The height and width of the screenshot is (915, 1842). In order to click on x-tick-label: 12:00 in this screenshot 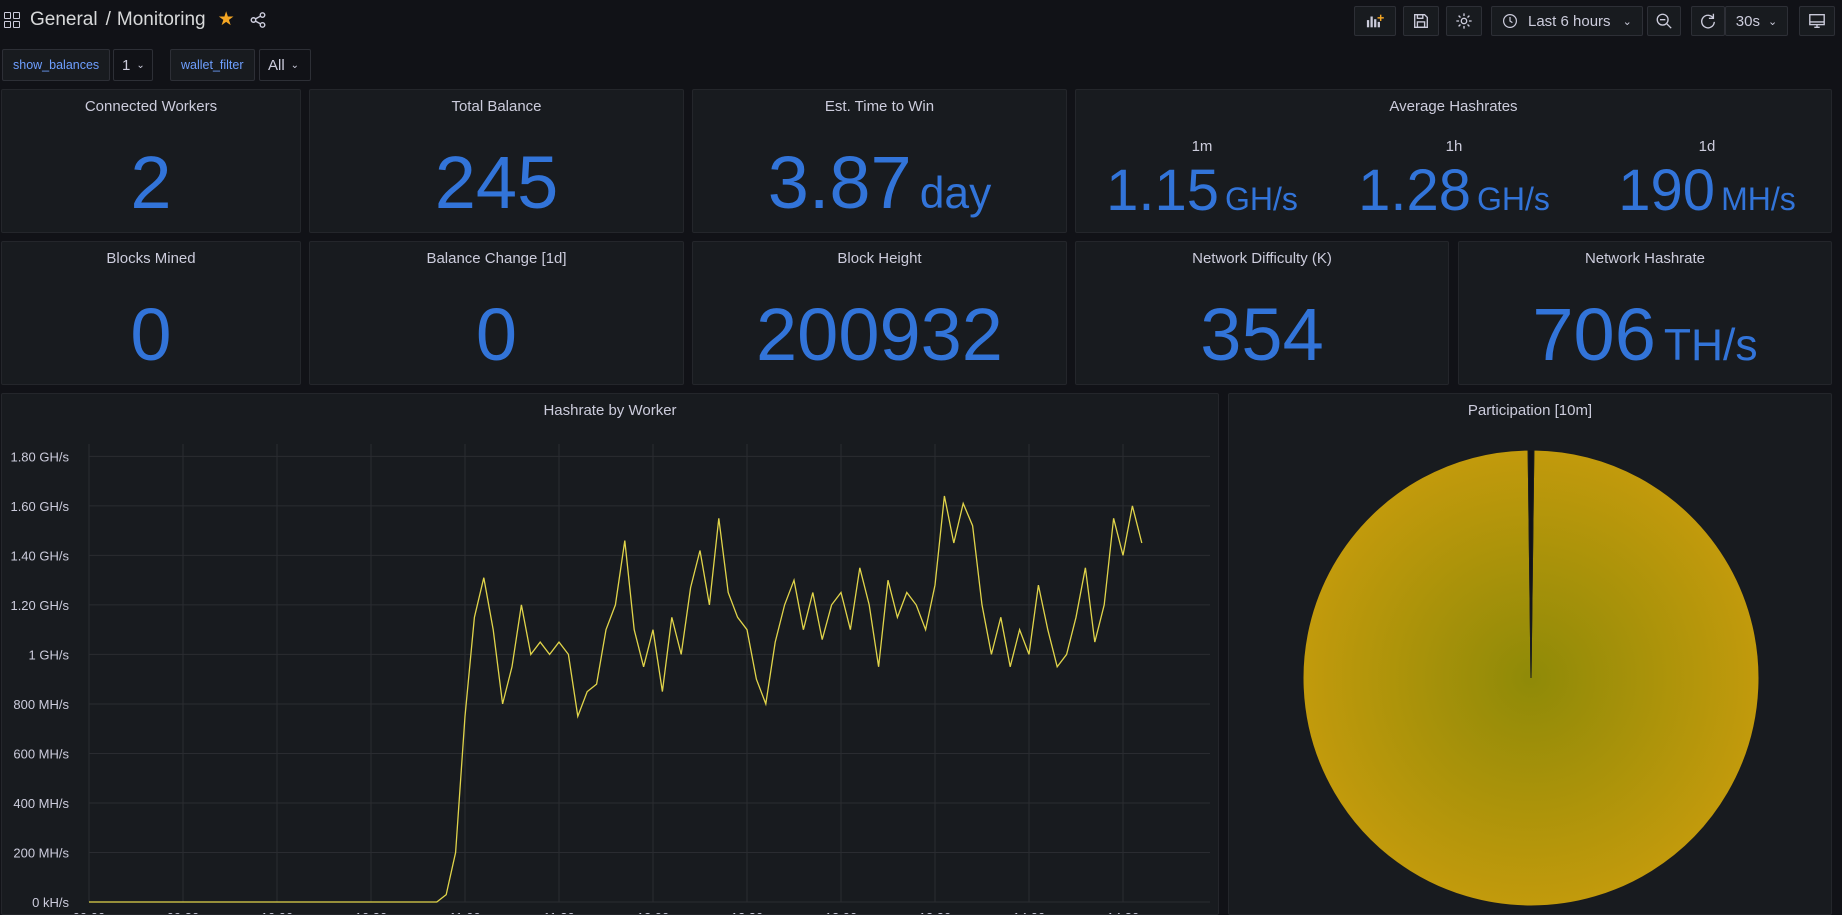, I will do `click(653, 912)`.